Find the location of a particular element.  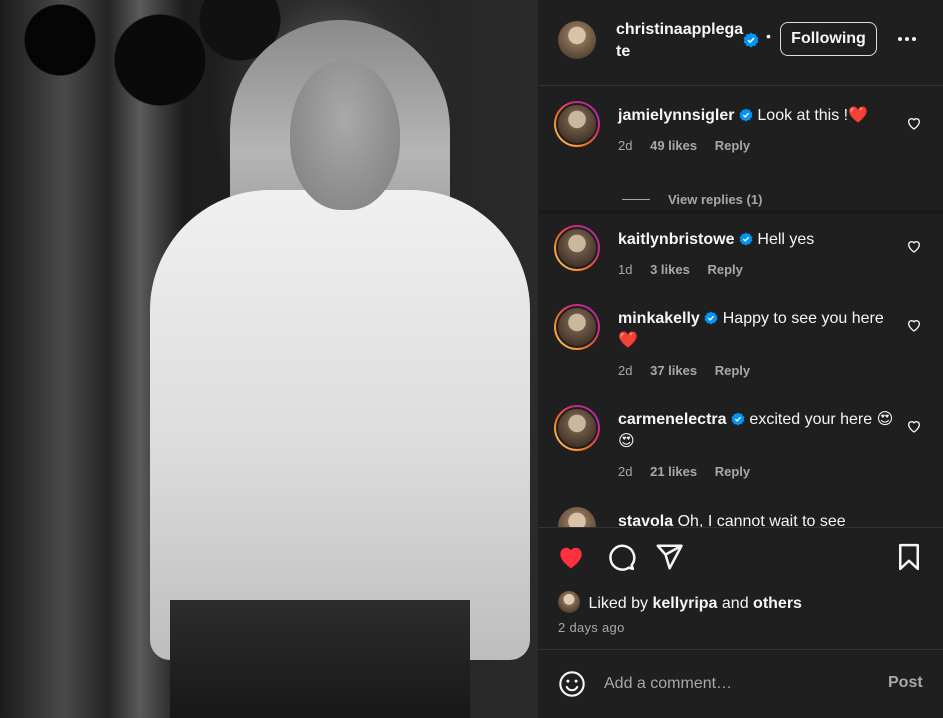

more-horizontal-icon is located at coordinates (907, 39).